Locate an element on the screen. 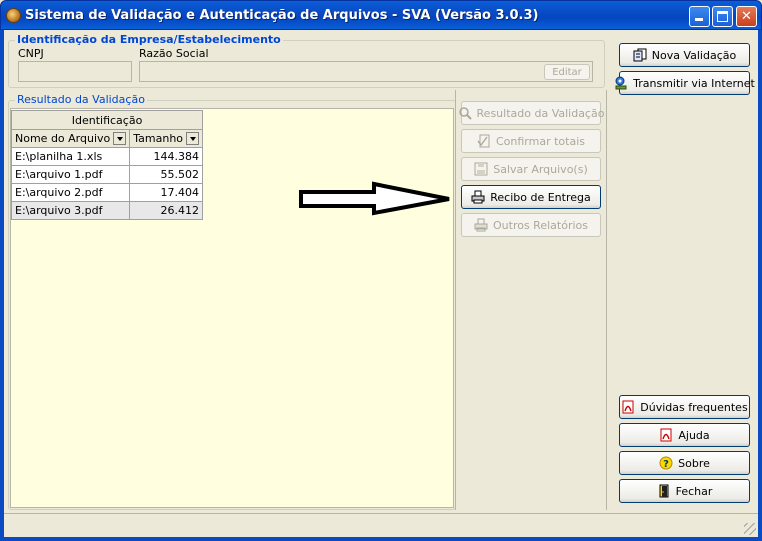 This screenshot has width=762, height=541. globe-user-icon is located at coordinates (621, 83).